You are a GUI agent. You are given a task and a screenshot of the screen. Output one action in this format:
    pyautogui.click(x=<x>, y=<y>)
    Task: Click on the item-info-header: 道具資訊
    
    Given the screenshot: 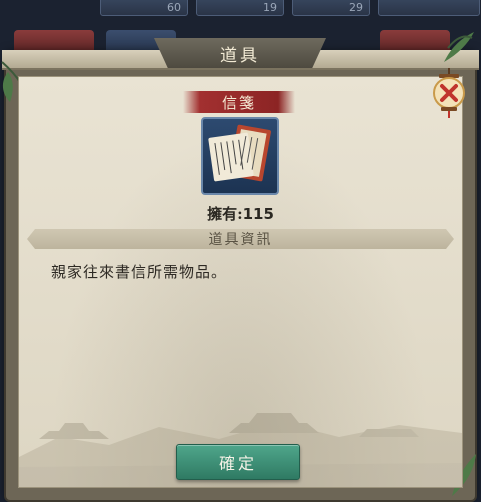 What is the action you would take?
    pyautogui.click(x=240, y=239)
    